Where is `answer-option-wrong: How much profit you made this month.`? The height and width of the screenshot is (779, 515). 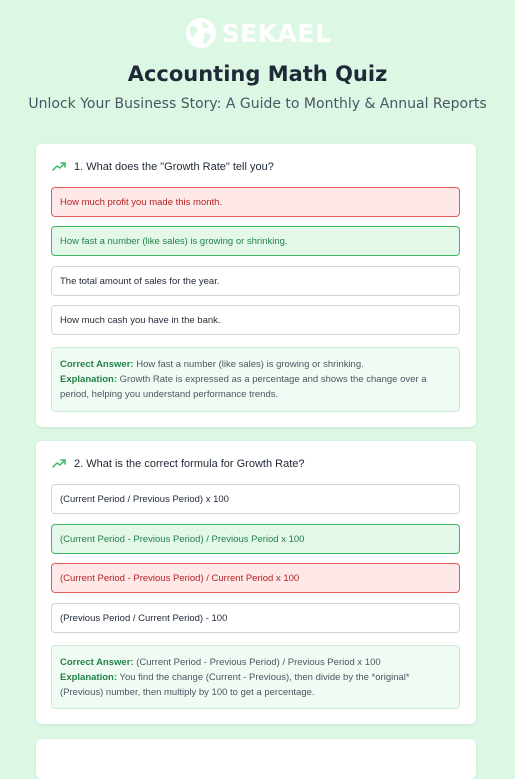 answer-option-wrong: How much profit you made this month. is located at coordinates (255, 202).